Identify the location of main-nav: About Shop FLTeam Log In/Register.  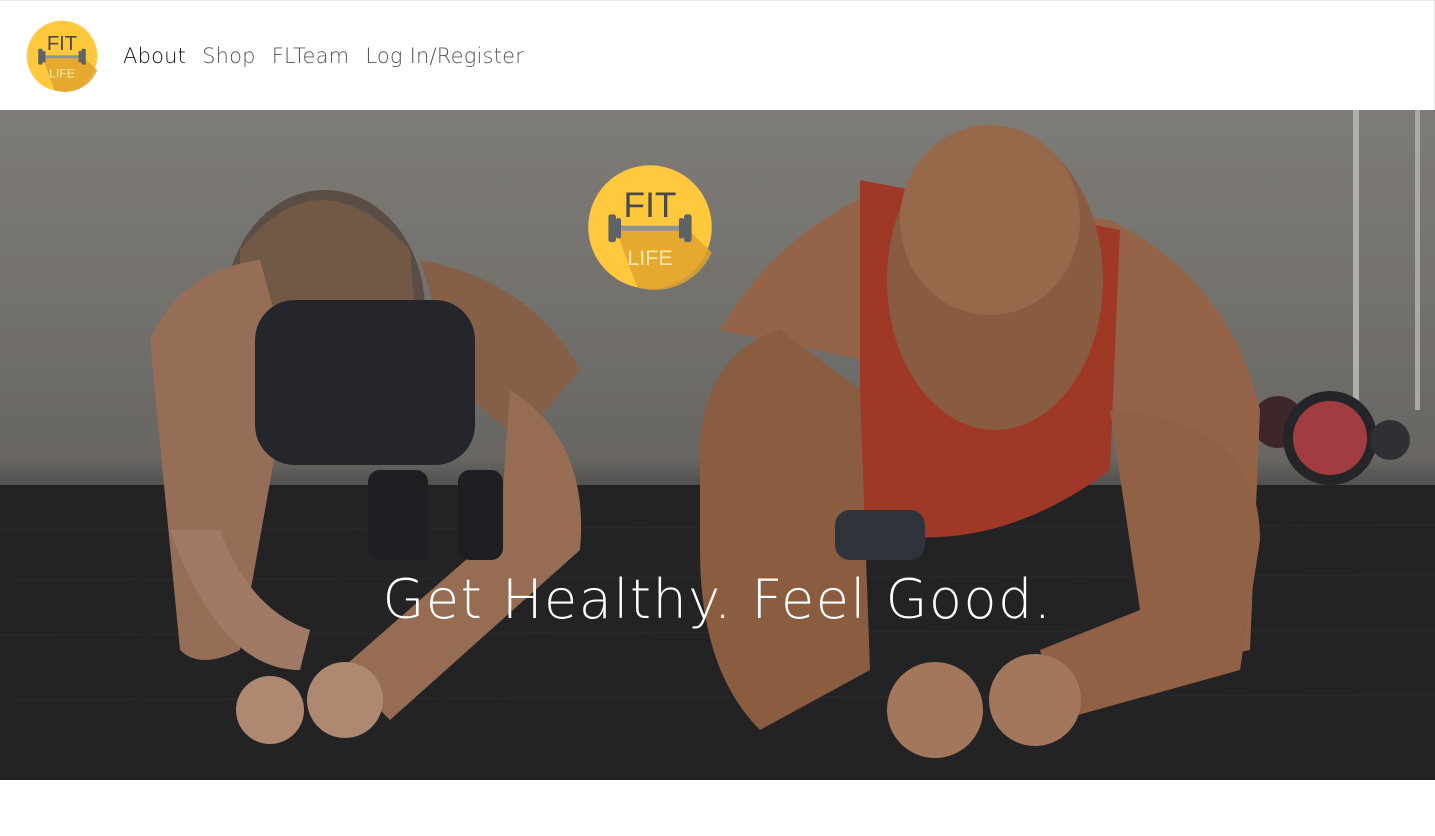
(323, 56).